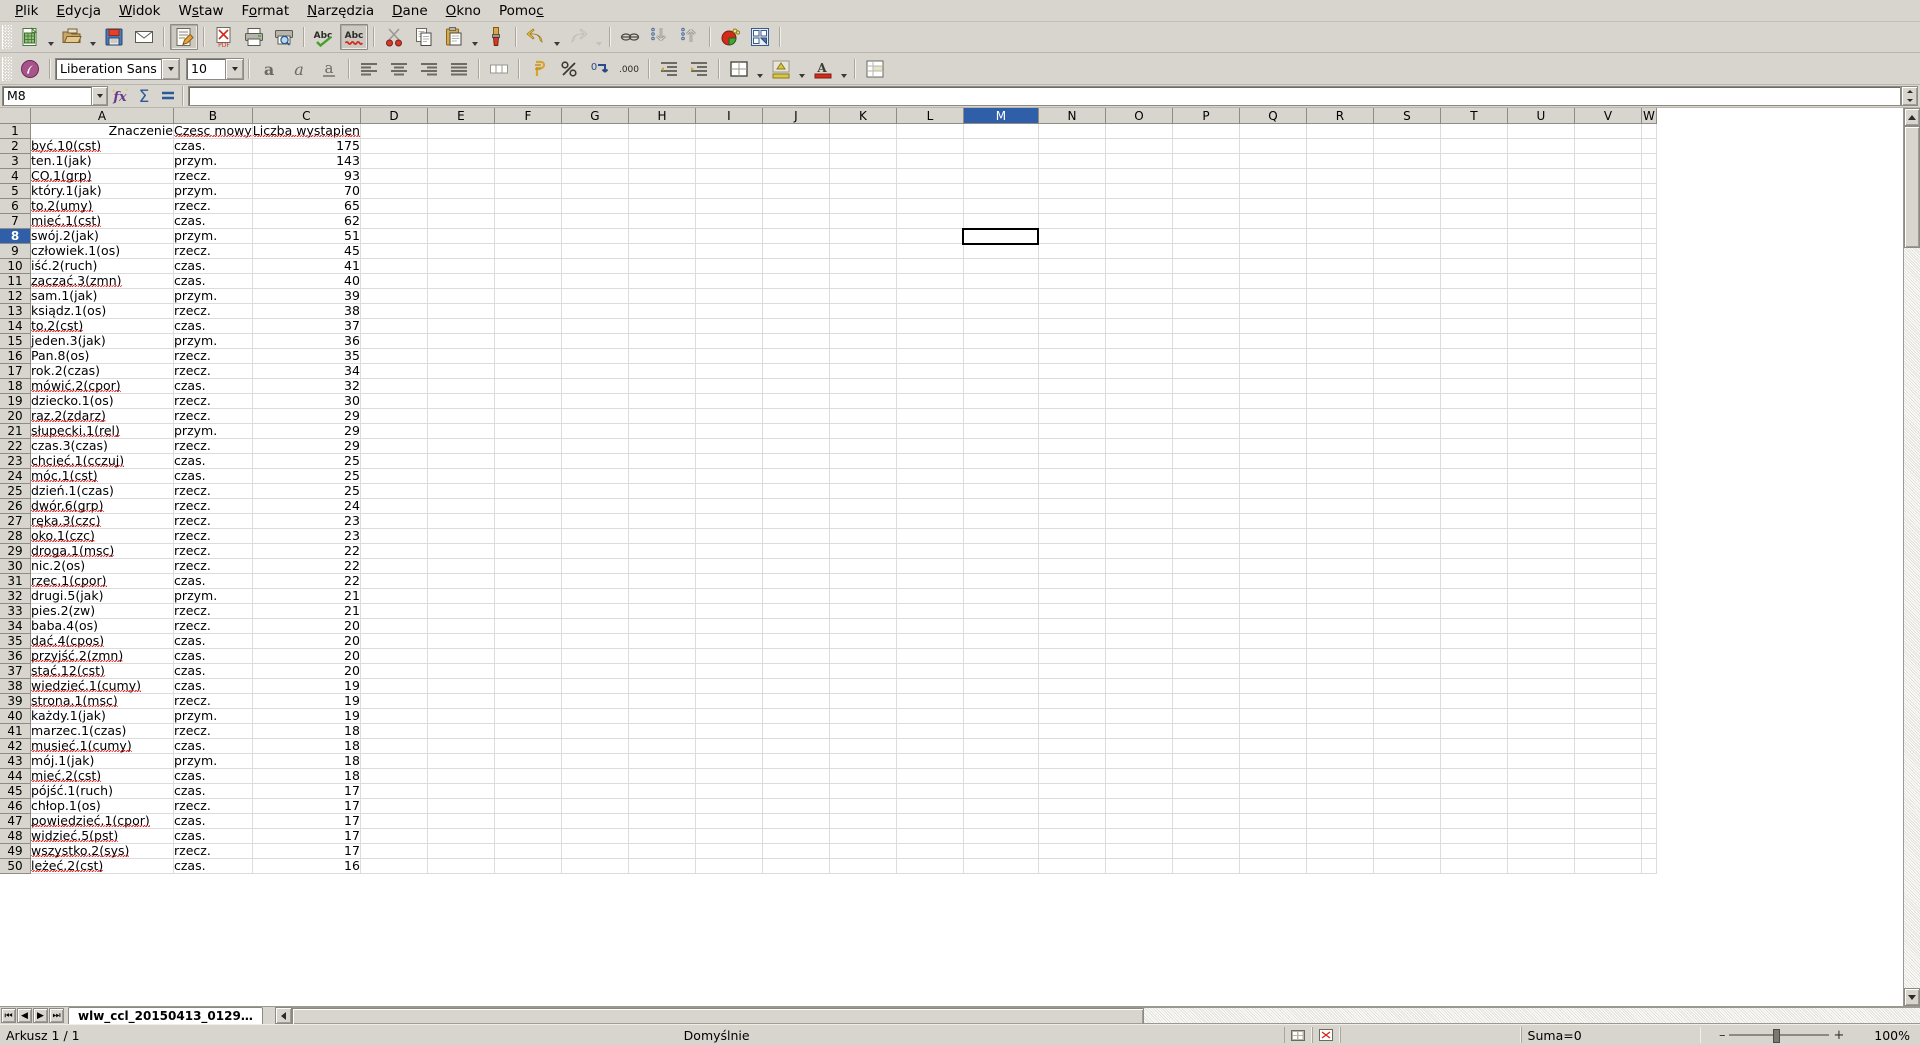 The image size is (1920, 1045). Describe the element at coordinates (930, 641) in the screenshot. I see `cell-L35` at that location.